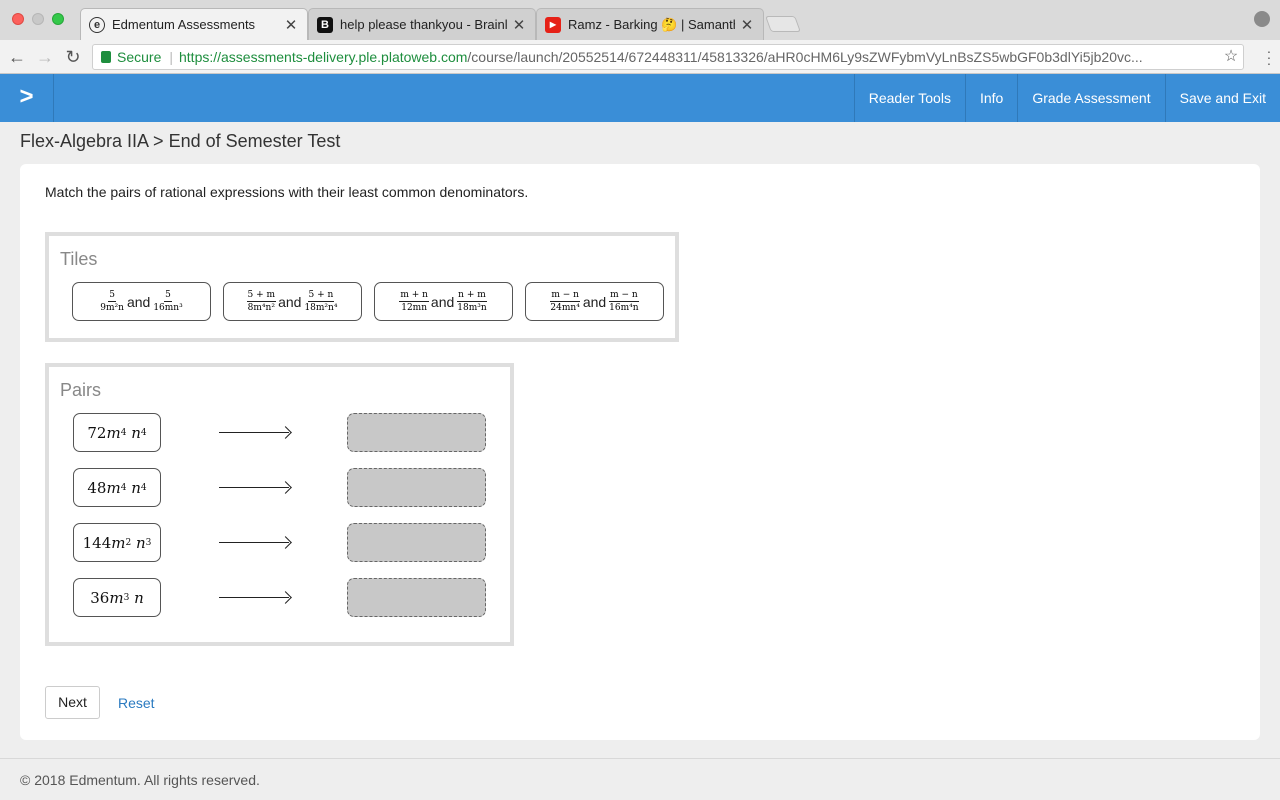 This screenshot has width=1280, height=800. Describe the element at coordinates (325, 24) in the screenshot. I see `brainly-icon: B` at that location.